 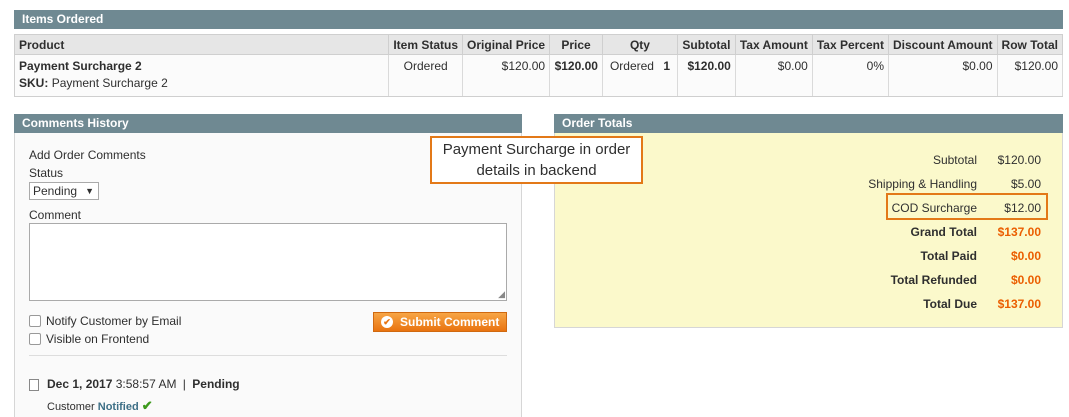 I want to click on totals-label-total-paid: Total Paid, so click(x=948, y=256).